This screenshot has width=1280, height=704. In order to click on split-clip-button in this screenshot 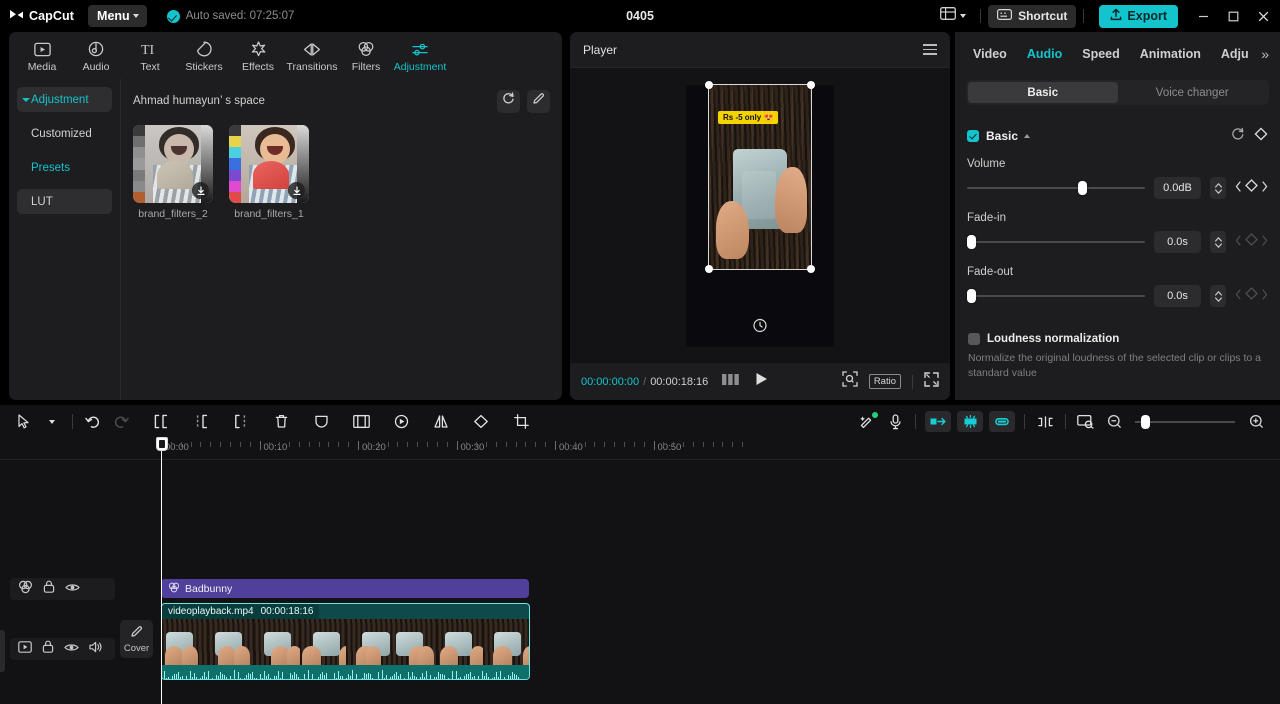, I will do `click(1045, 422)`.